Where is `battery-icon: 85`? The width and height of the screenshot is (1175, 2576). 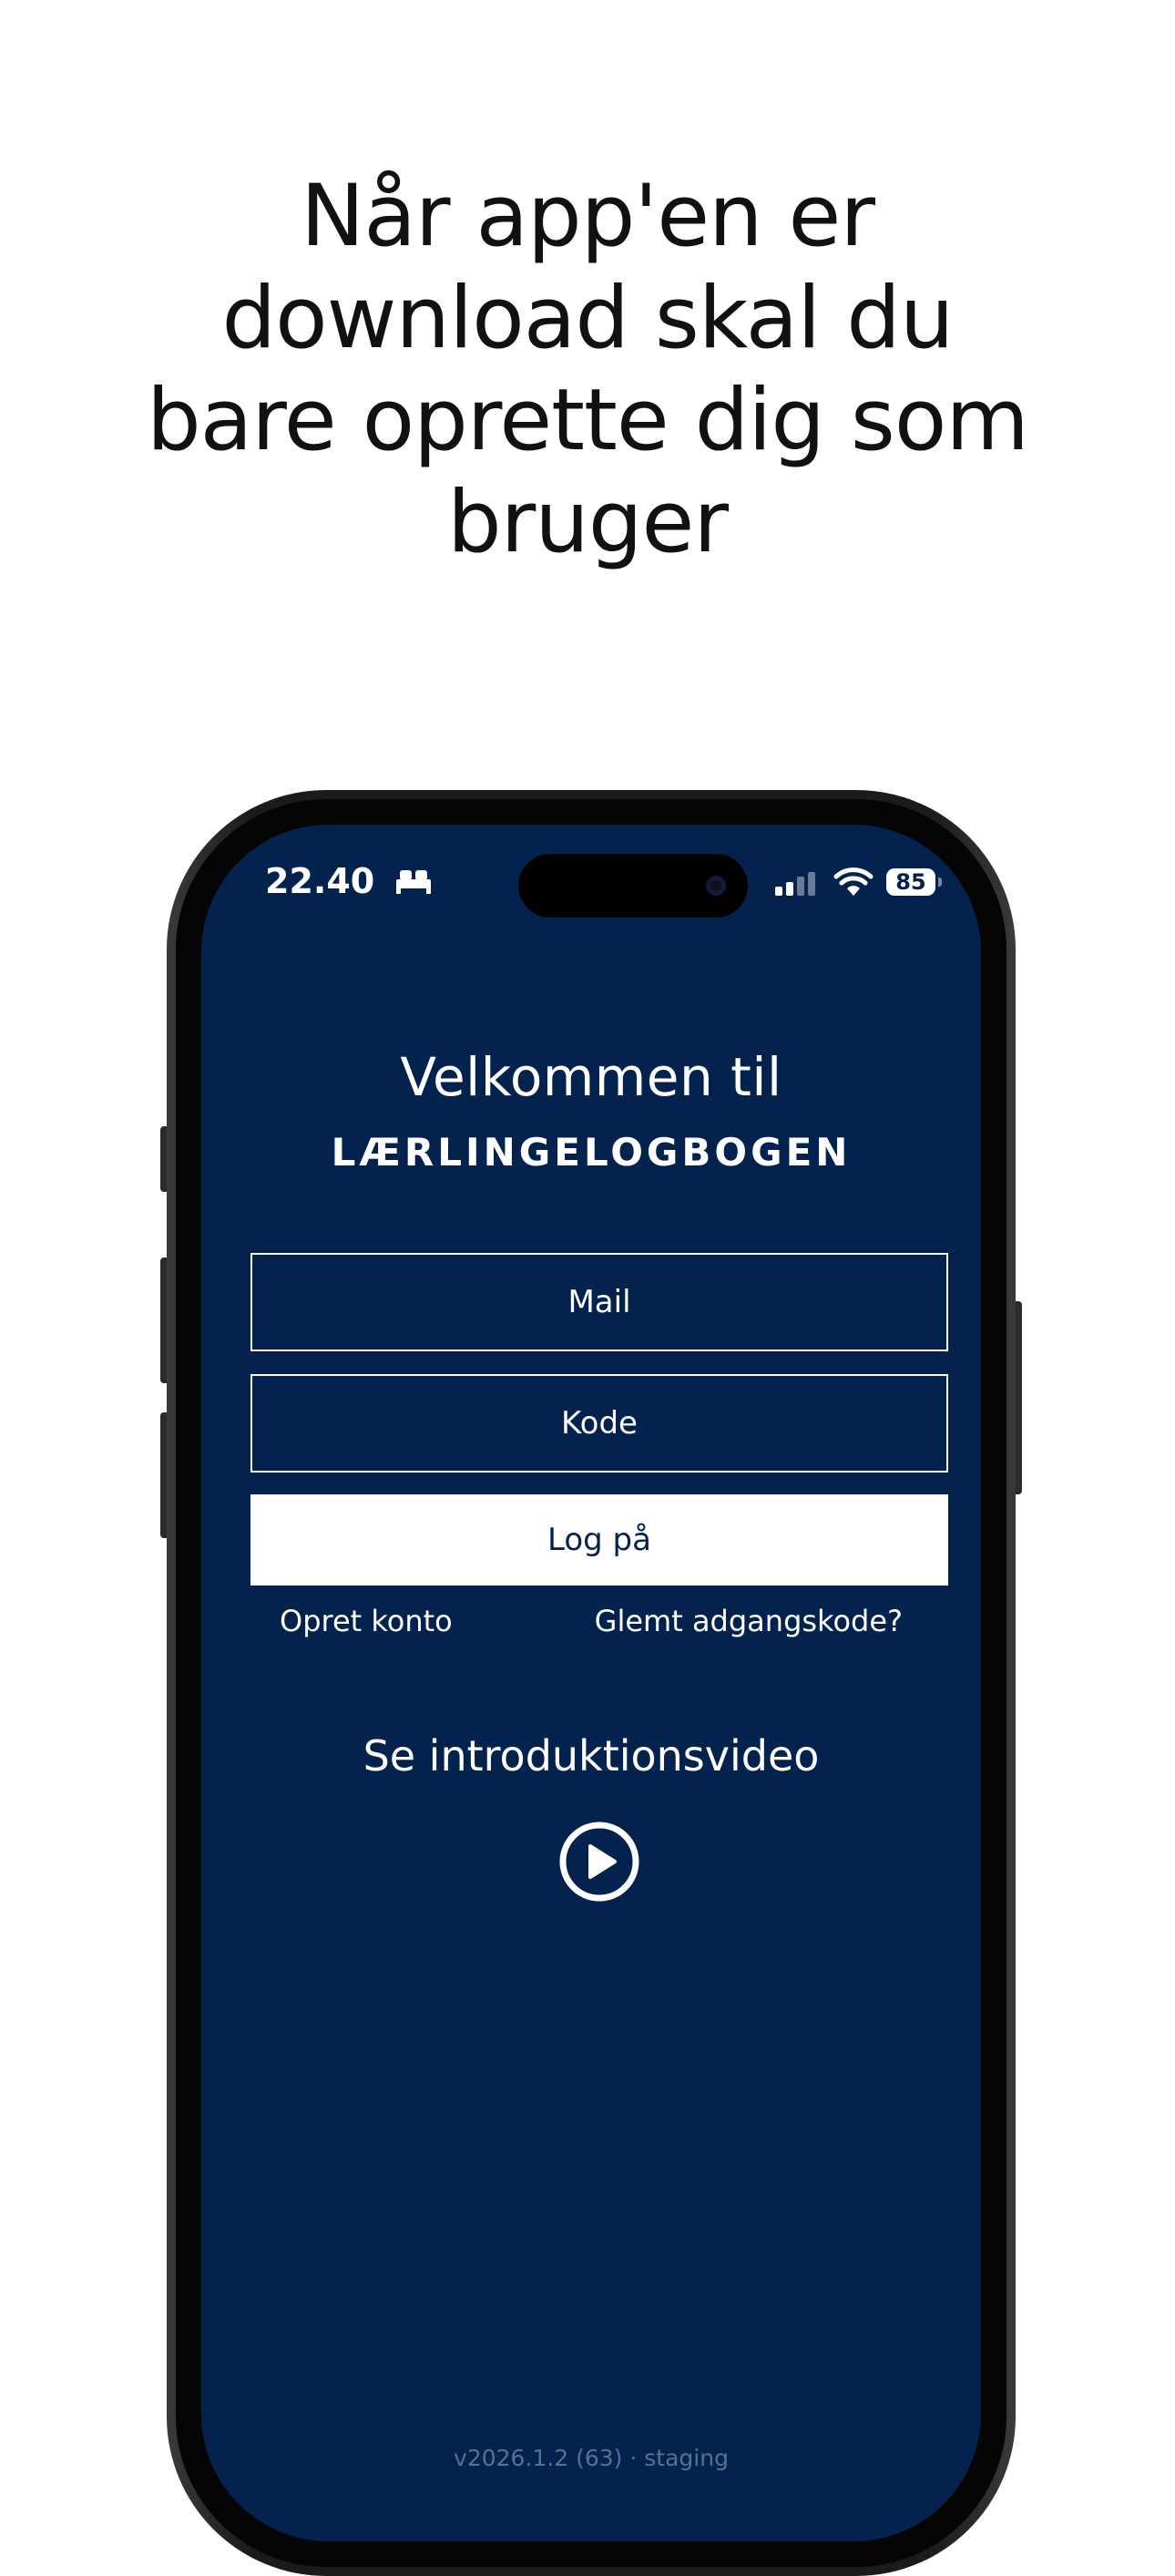 battery-icon: 85 is located at coordinates (910, 882).